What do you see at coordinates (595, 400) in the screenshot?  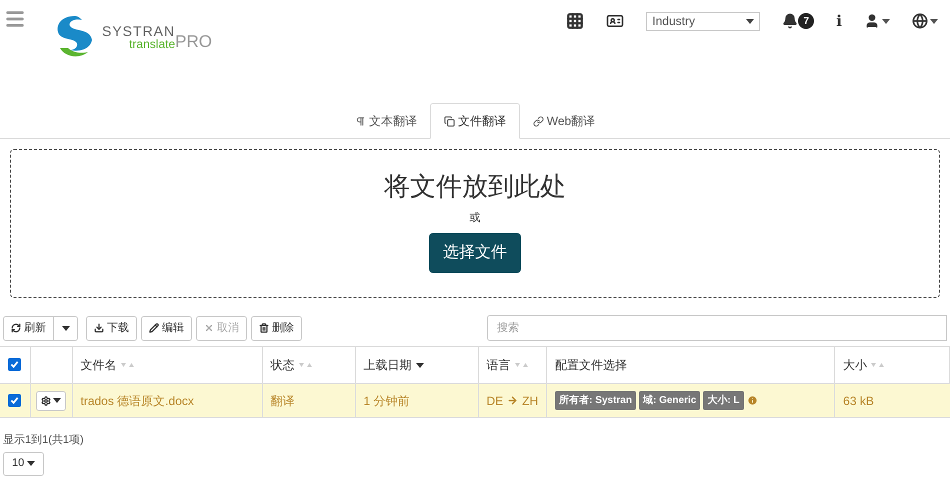 I see `profile-tag: 所有者: Systran` at bounding box center [595, 400].